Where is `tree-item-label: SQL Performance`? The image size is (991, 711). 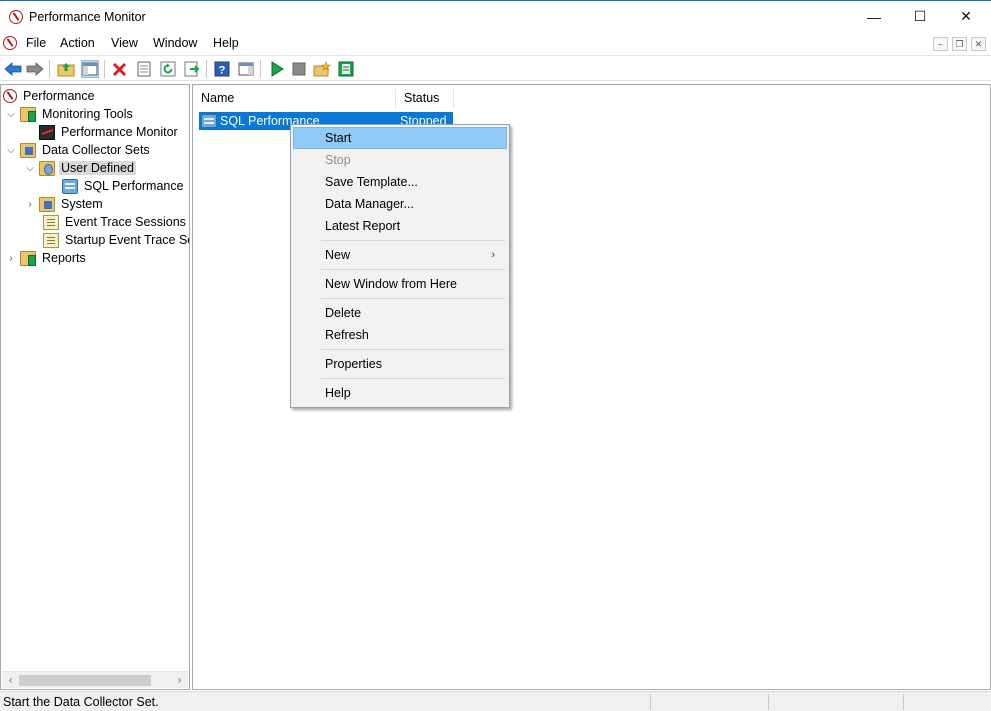 tree-item-label: SQL Performance is located at coordinates (134, 186).